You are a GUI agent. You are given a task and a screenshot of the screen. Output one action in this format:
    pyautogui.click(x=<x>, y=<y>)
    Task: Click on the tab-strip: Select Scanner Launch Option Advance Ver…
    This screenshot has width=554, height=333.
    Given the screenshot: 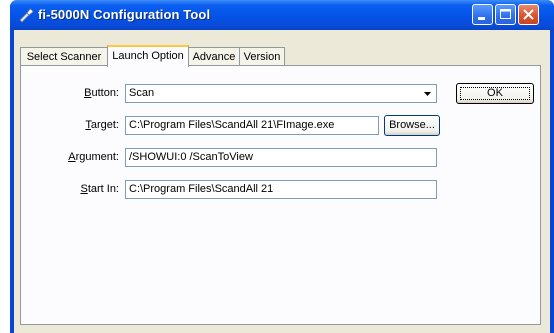 What is the action you would take?
    pyautogui.click(x=280, y=56)
    